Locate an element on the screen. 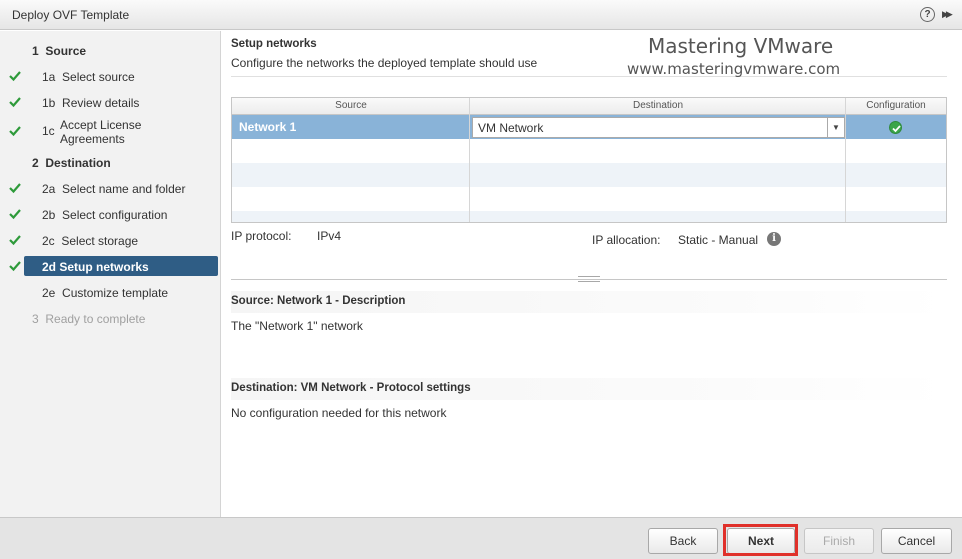  step-label: 1 Source is located at coordinates (59, 51).